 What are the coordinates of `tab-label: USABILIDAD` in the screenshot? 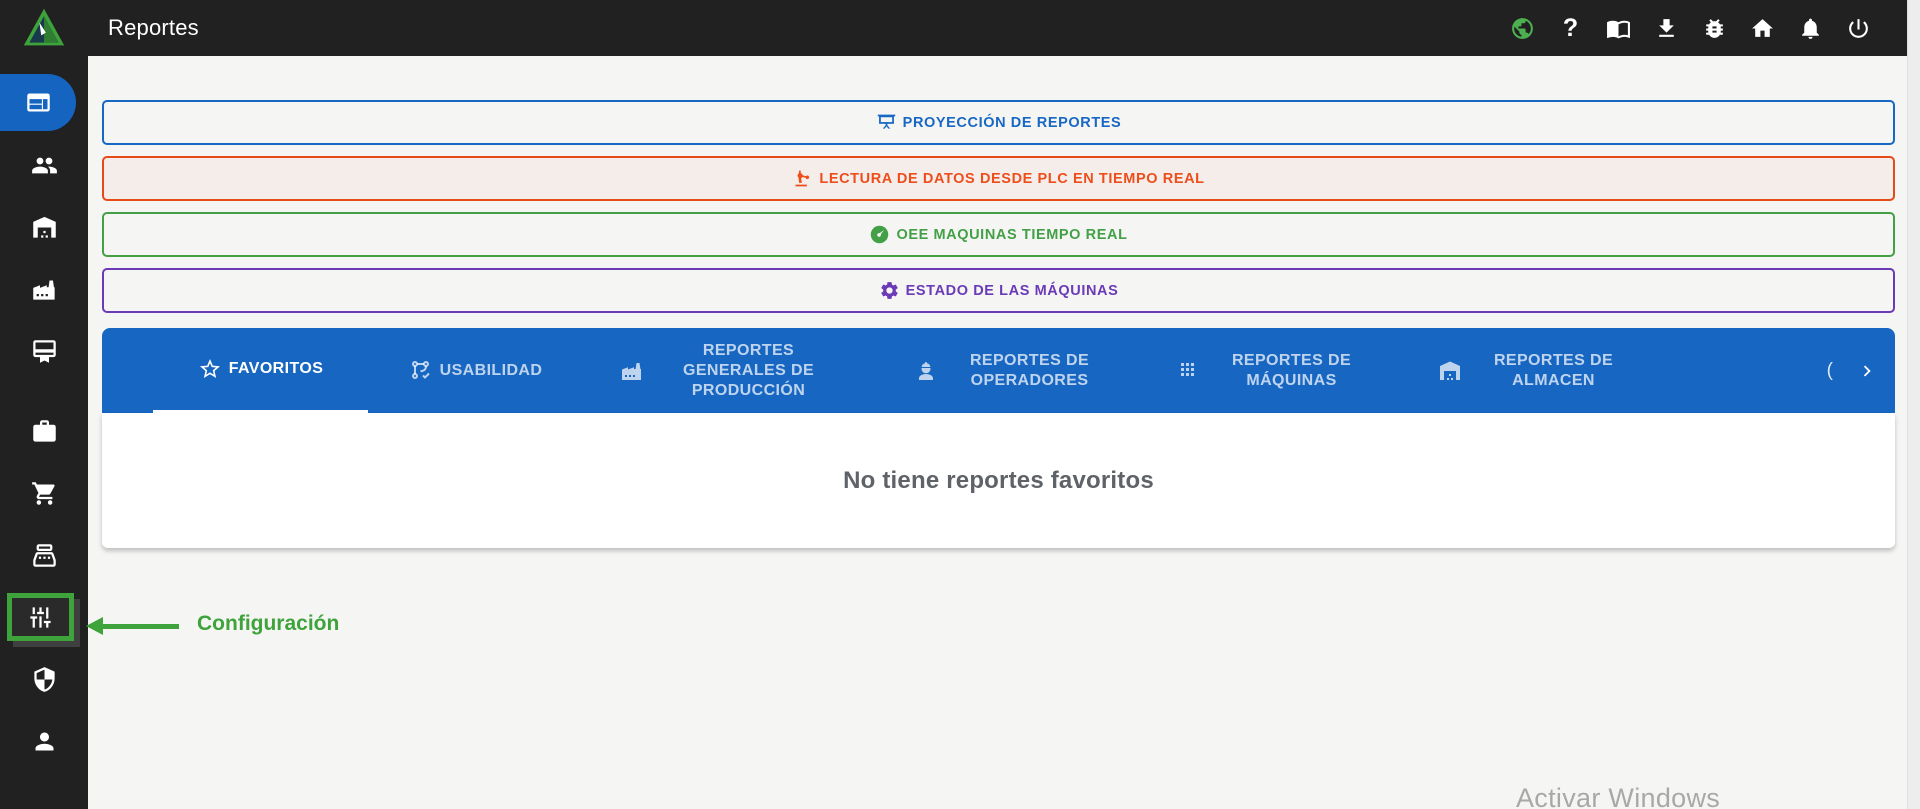 It's located at (491, 370).